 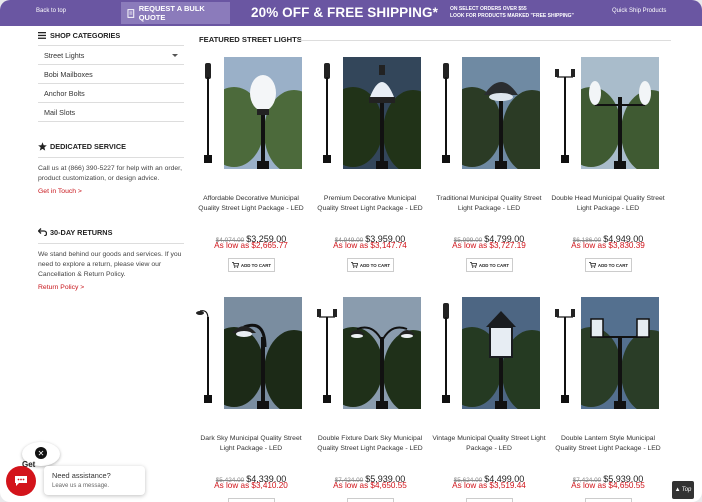 What do you see at coordinates (111, 74) in the screenshot?
I see `category-item-bobi-mailboxes: Bobi Mailboxes` at bounding box center [111, 74].